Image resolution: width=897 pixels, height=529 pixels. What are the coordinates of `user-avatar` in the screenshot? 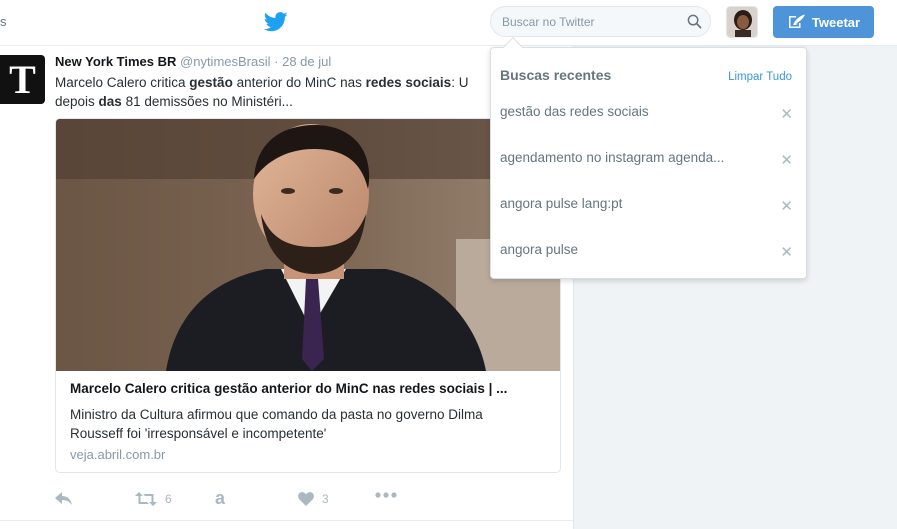 It's located at (742, 22).